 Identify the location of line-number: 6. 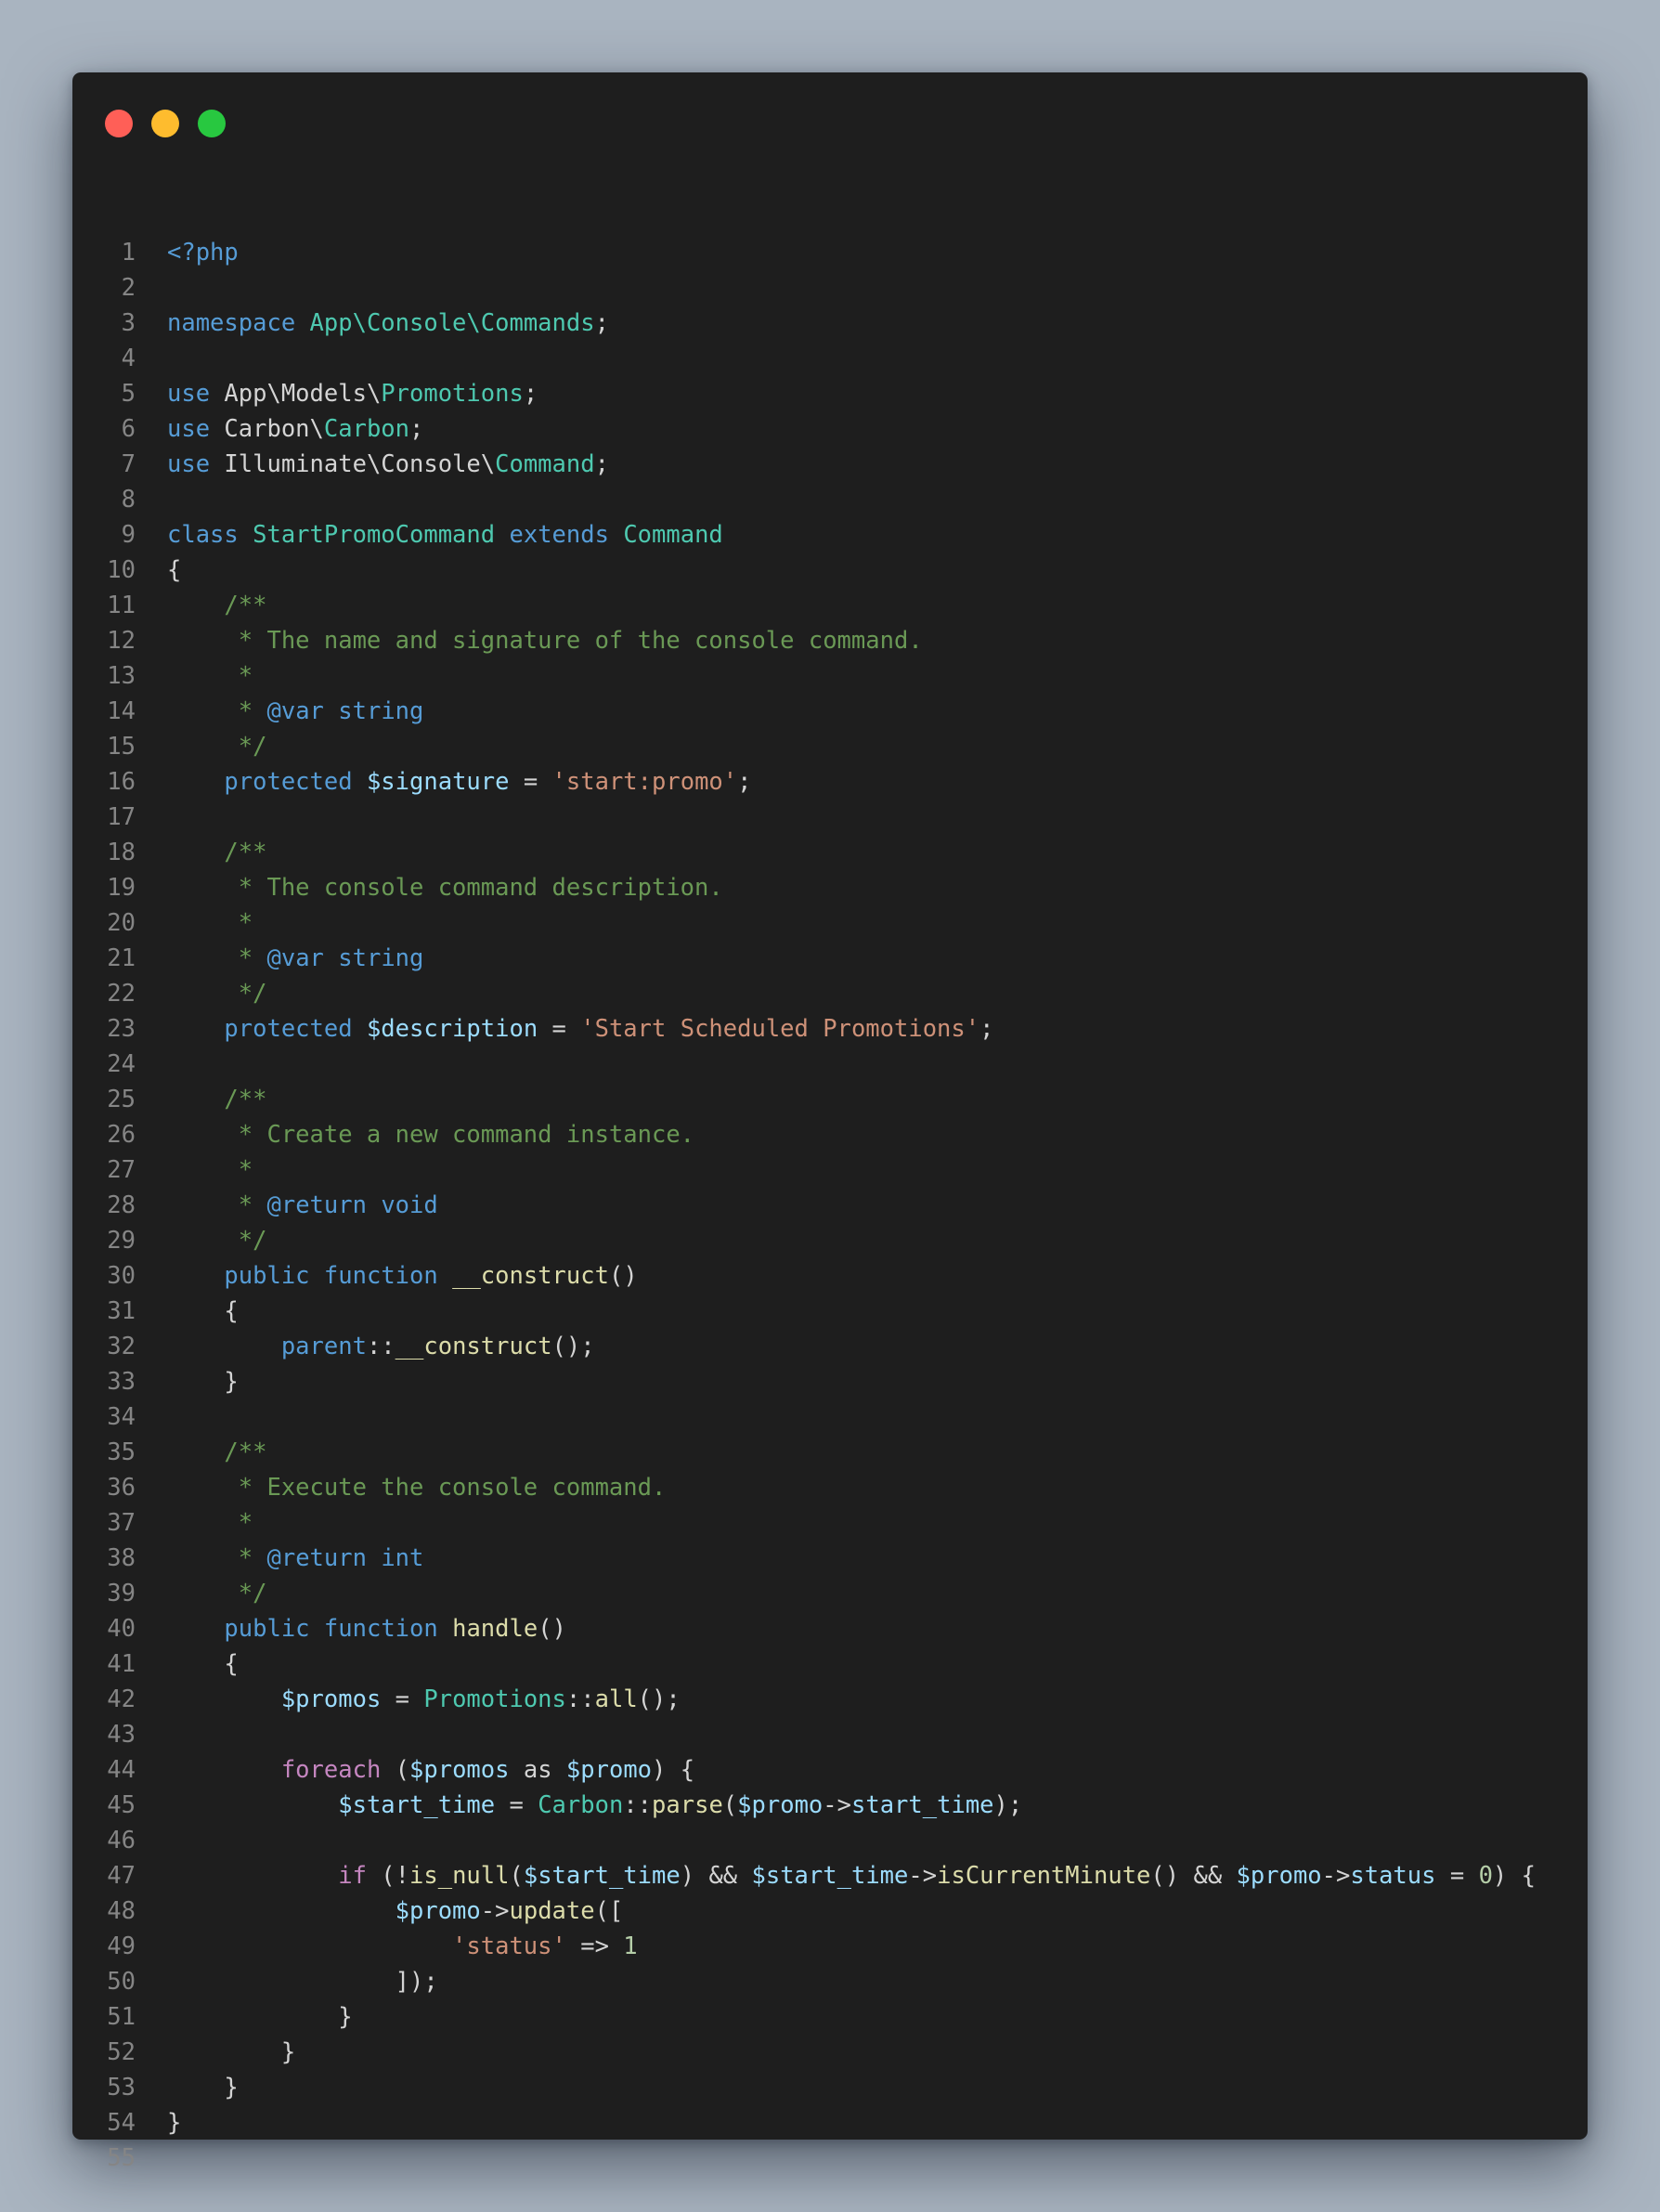
(128, 429).